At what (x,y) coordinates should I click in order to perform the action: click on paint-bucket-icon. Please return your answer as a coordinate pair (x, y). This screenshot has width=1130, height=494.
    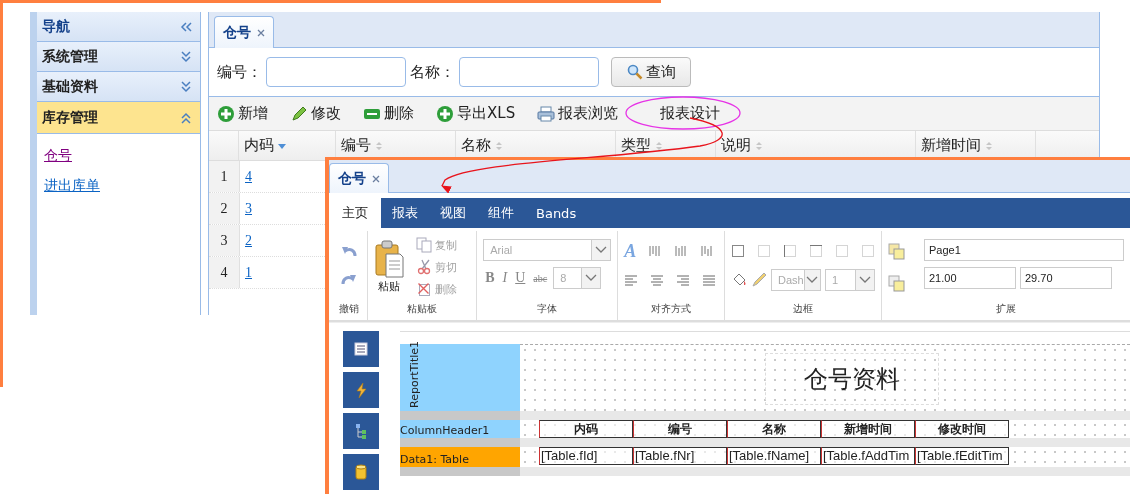
    Looking at the image, I should click on (739, 280).